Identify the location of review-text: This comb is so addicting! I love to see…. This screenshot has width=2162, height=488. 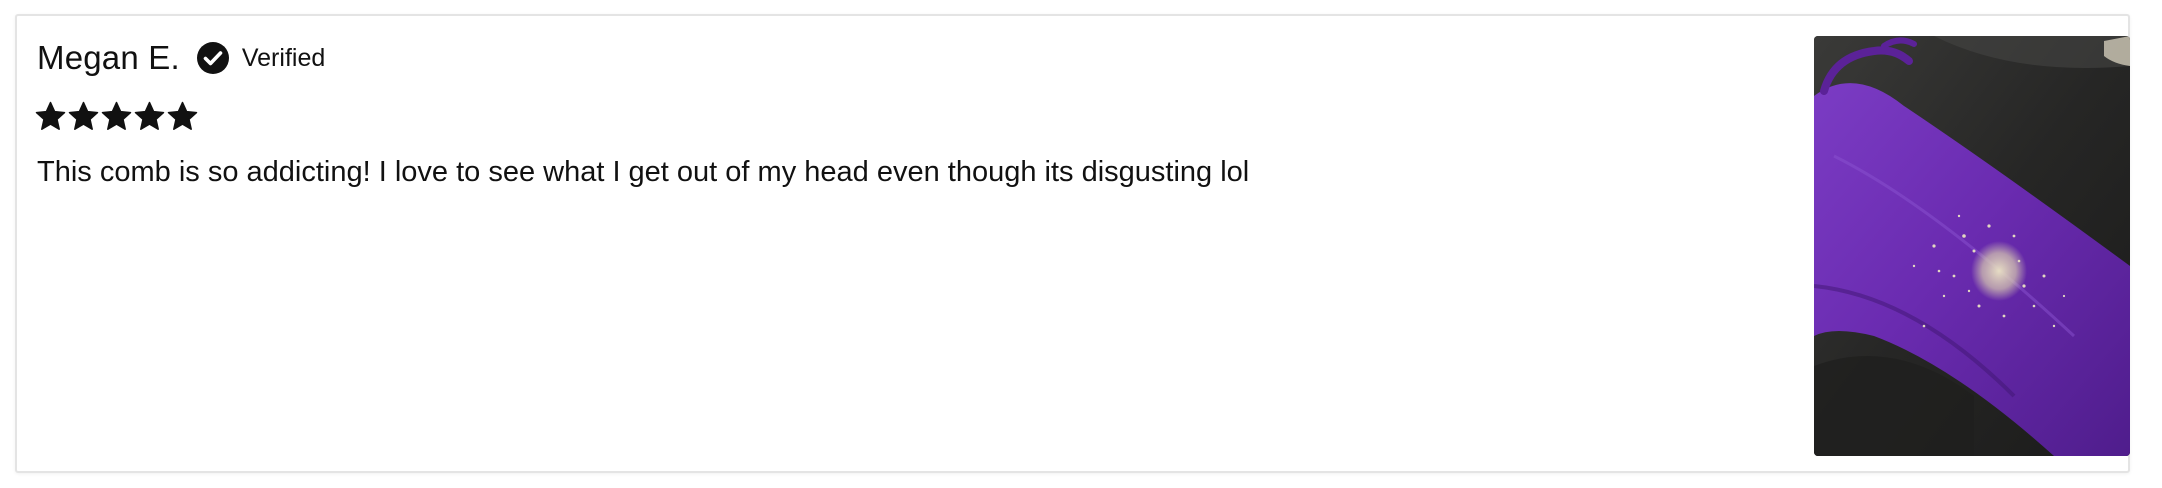
(643, 172).